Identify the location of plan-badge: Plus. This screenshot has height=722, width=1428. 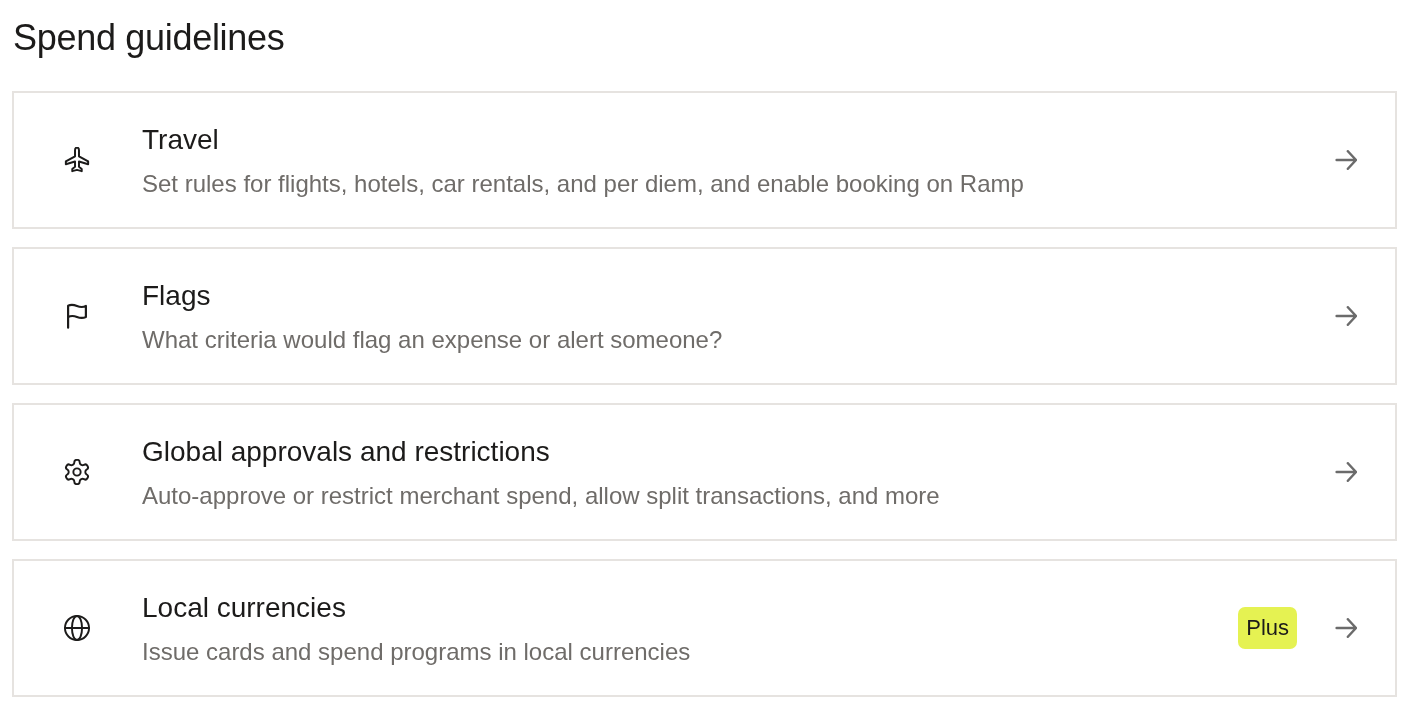
(1267, 628).